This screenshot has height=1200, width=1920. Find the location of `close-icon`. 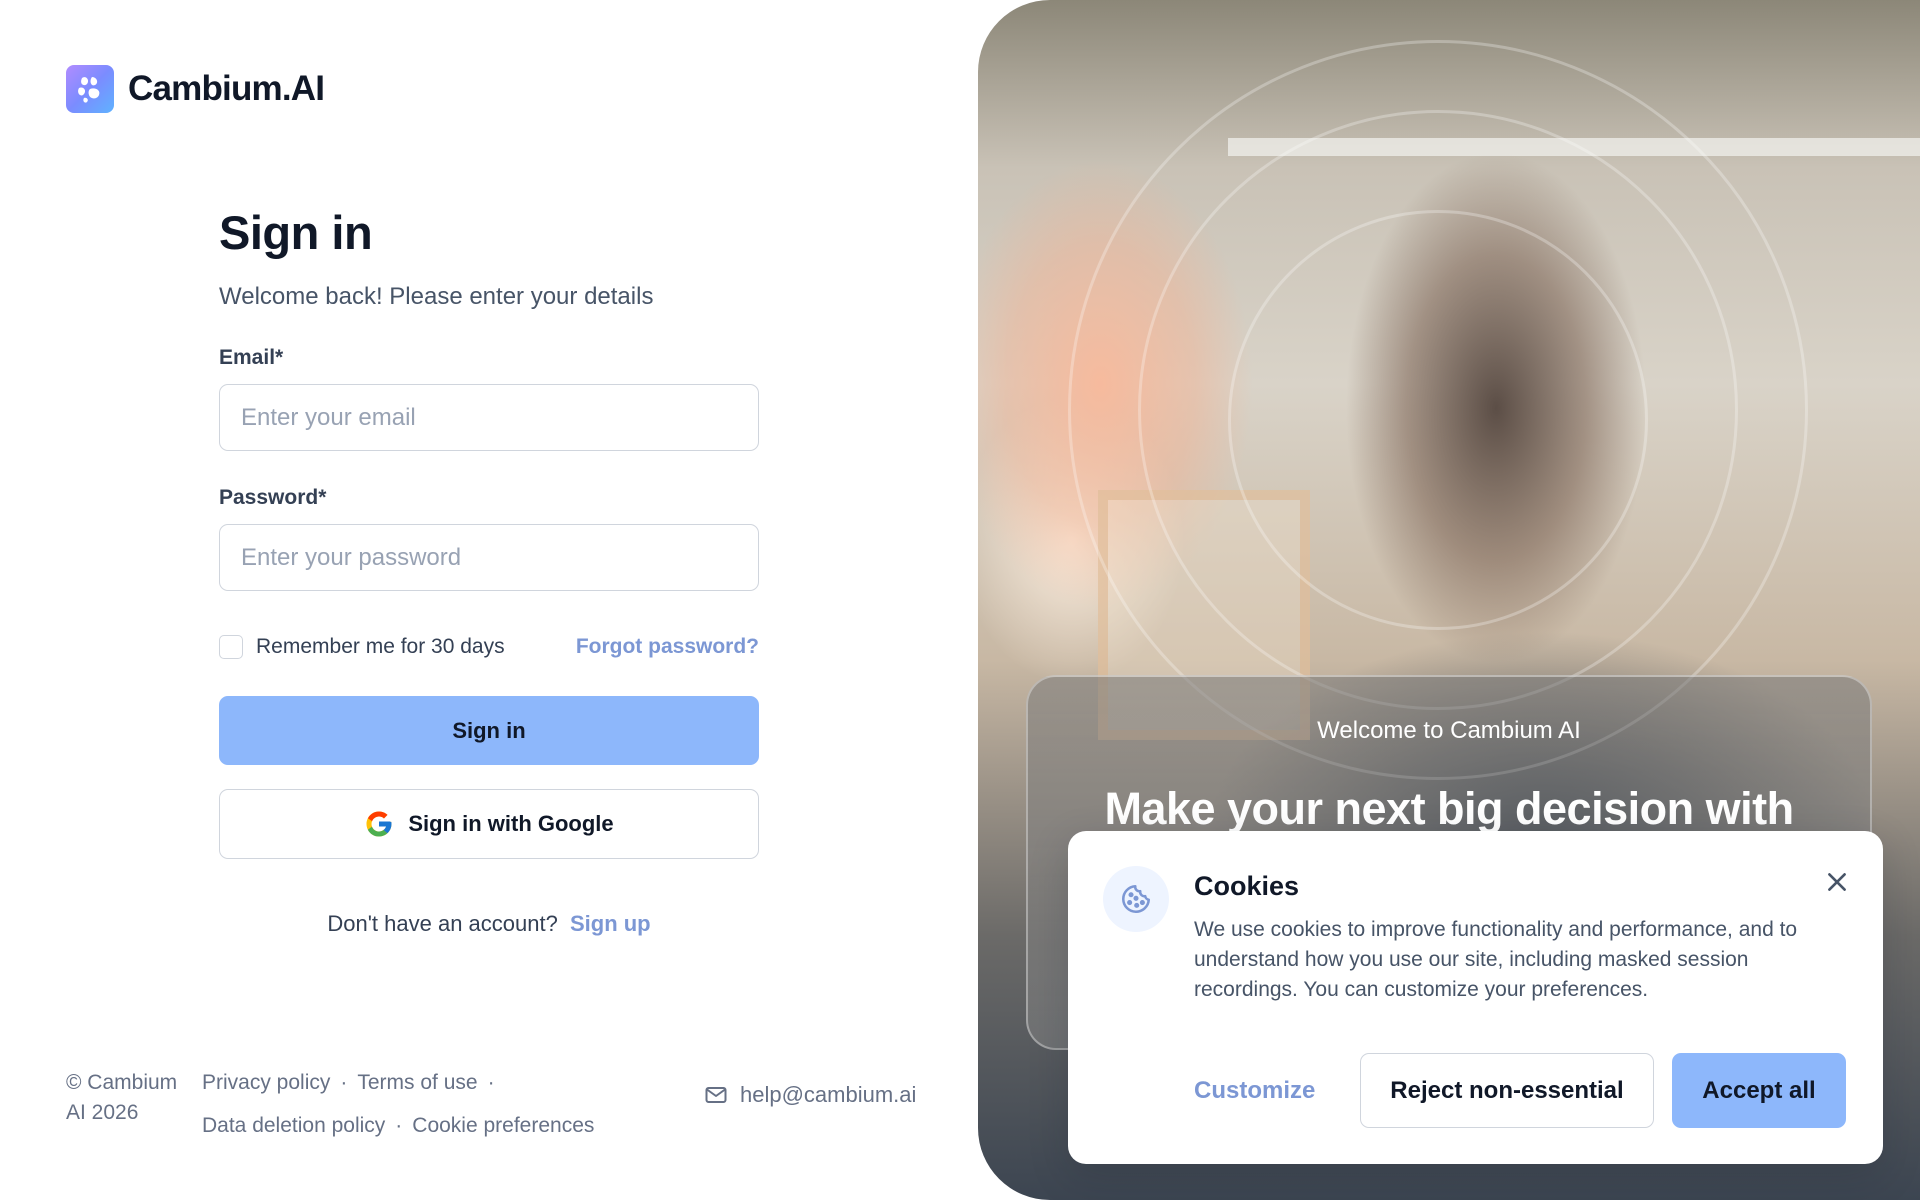

close-icon is located at coordinates (1837, 882).